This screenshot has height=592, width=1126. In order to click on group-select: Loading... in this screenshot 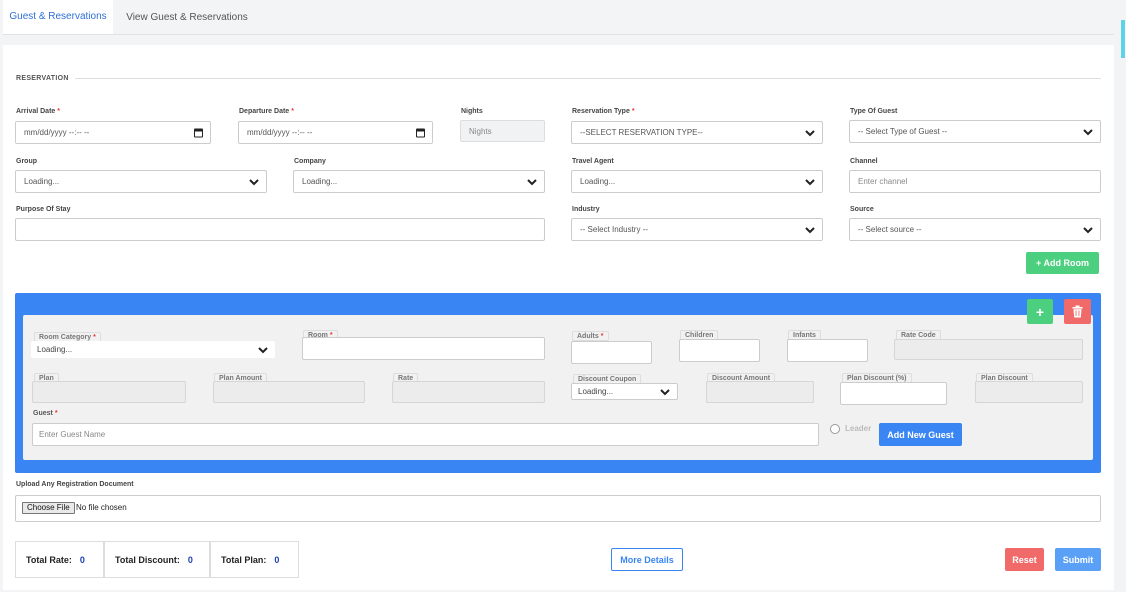, I will do `click(141, 181)`.